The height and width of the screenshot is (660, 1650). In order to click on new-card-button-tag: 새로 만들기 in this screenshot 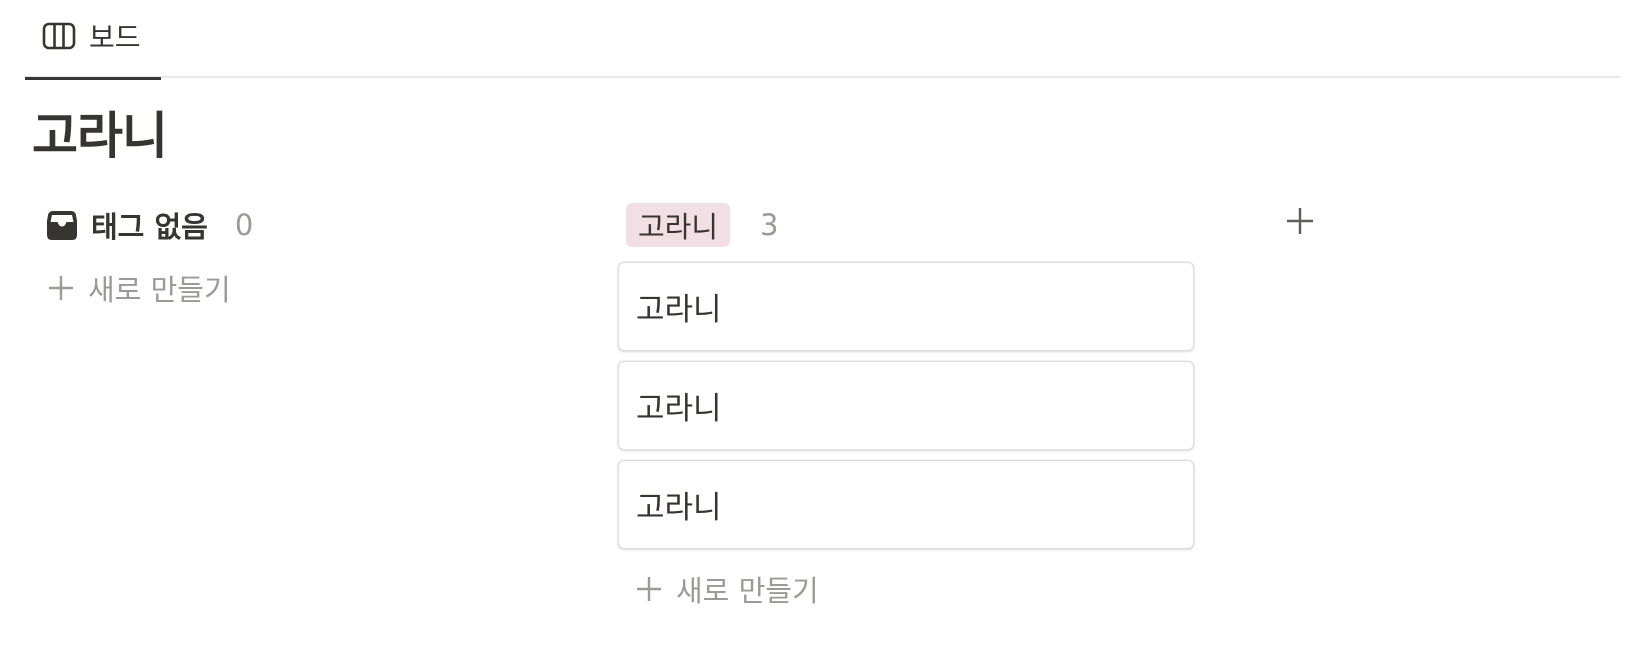, I will do `click(915, 589)`.